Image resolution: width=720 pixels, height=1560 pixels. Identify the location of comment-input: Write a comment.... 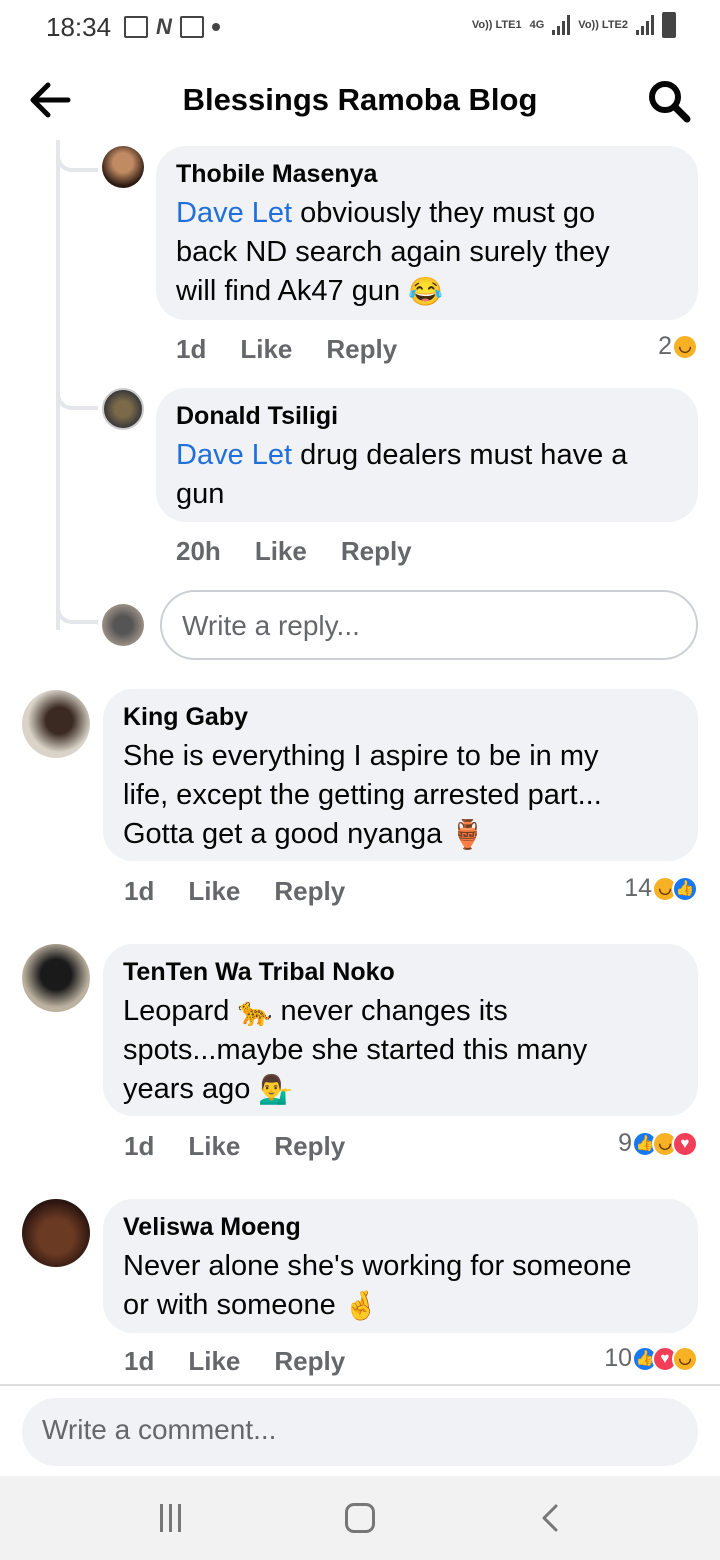
(360, 1432).